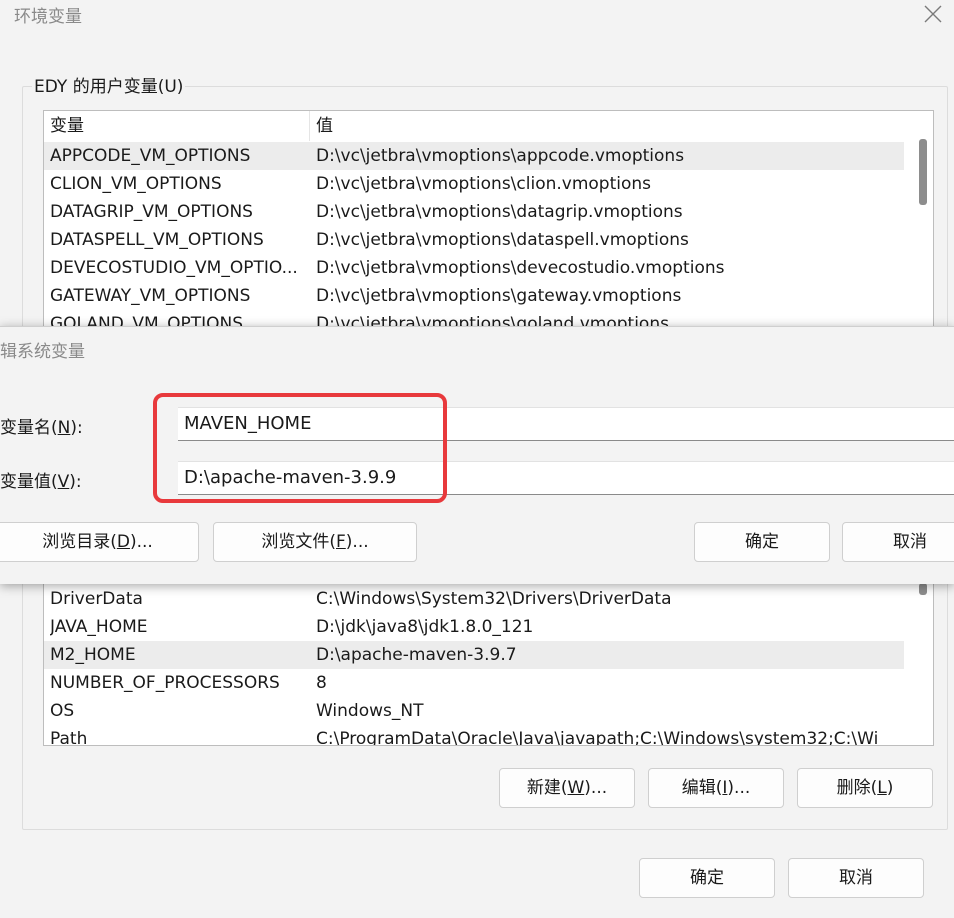 The image size is (954, 918). I want to click on list-item: JAVA_HOME D:\jdk\java8\jdk1.8.0_121, so click(474, 627).